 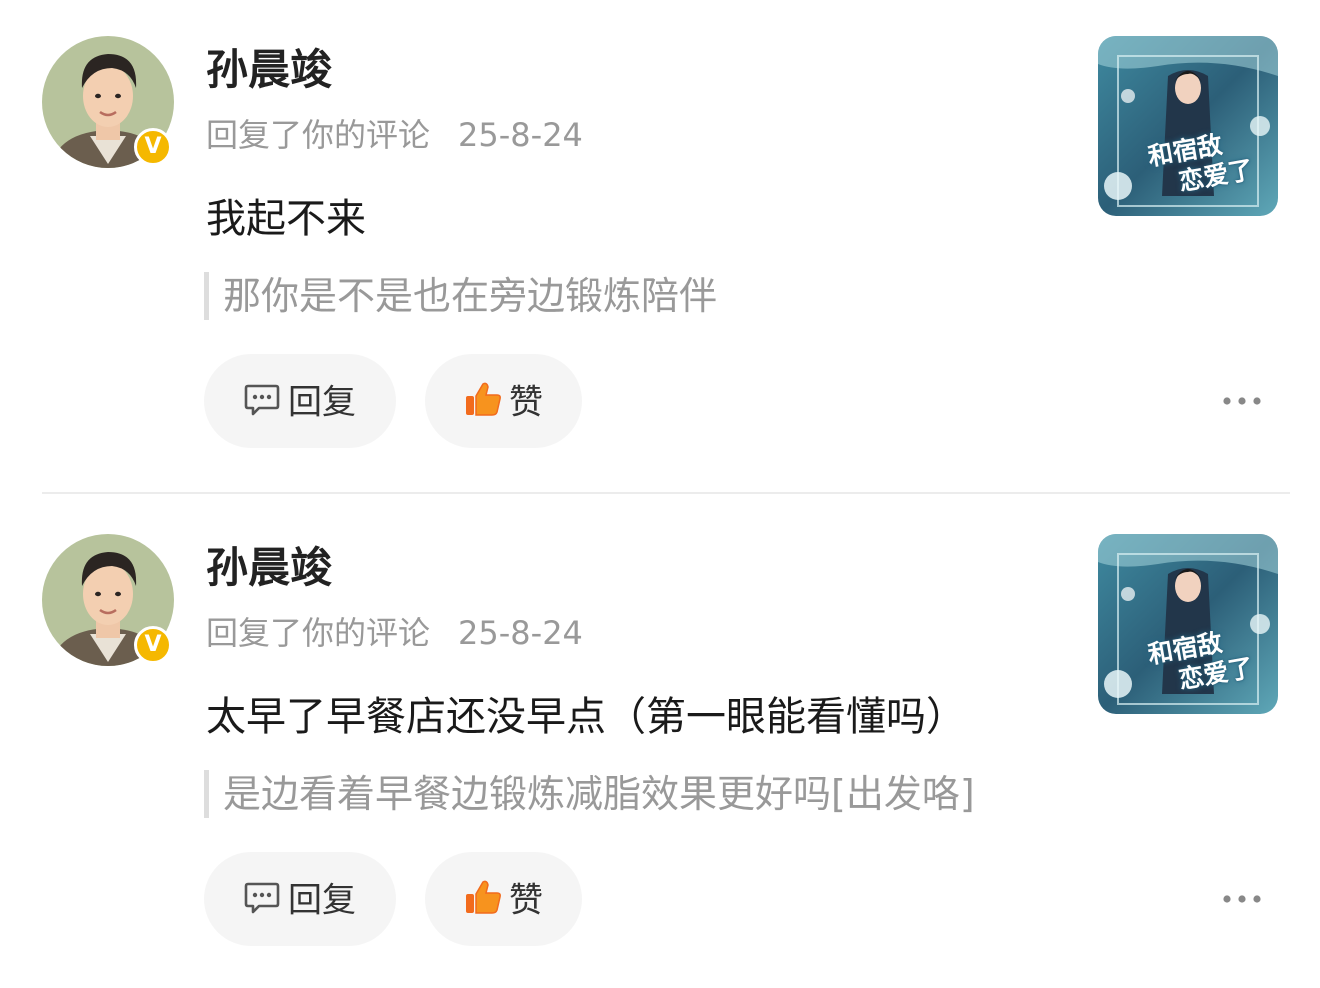 What do you see at coordinates (666, 493) in the screenshot?
I see `divider` at bounding box center [666, 493].